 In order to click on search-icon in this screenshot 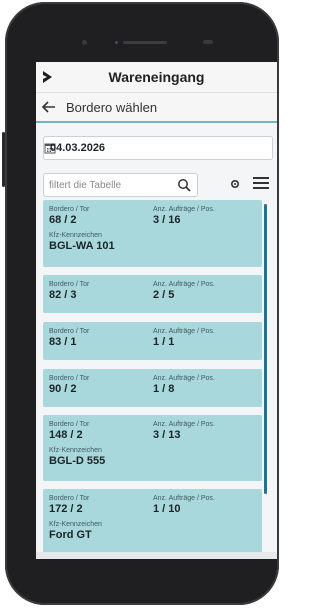, I will do `click(184, 185)`.